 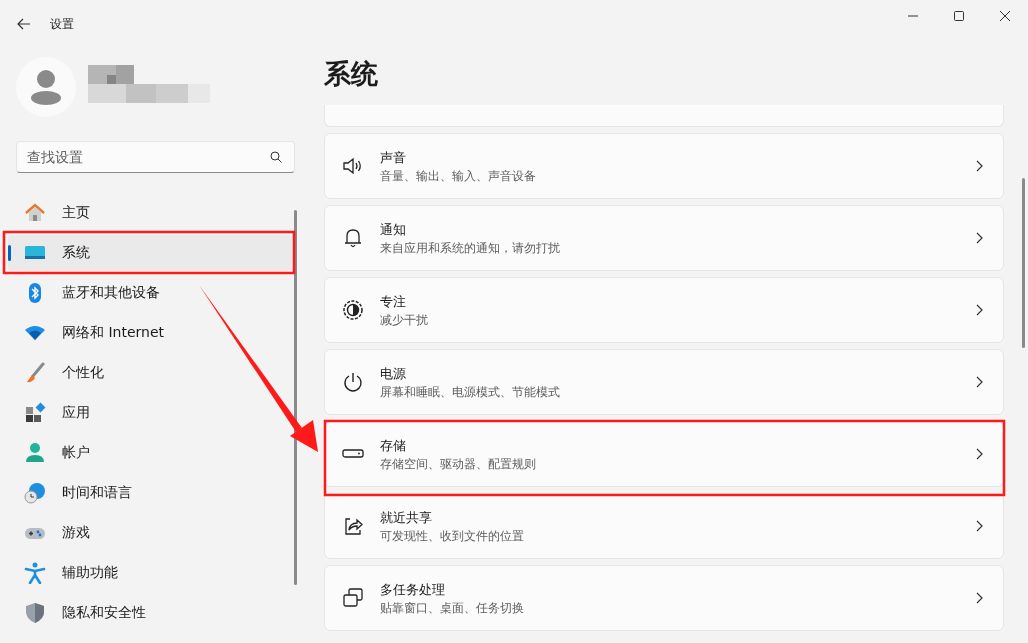 I want to click on setting-title: 存储, so click(x=393, y=445).